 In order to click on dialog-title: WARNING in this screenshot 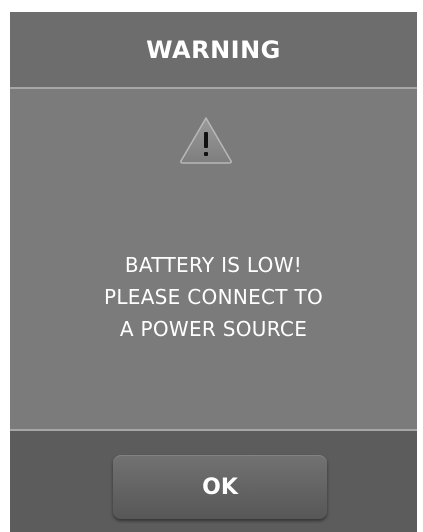, I will do `click(213, 49)`.